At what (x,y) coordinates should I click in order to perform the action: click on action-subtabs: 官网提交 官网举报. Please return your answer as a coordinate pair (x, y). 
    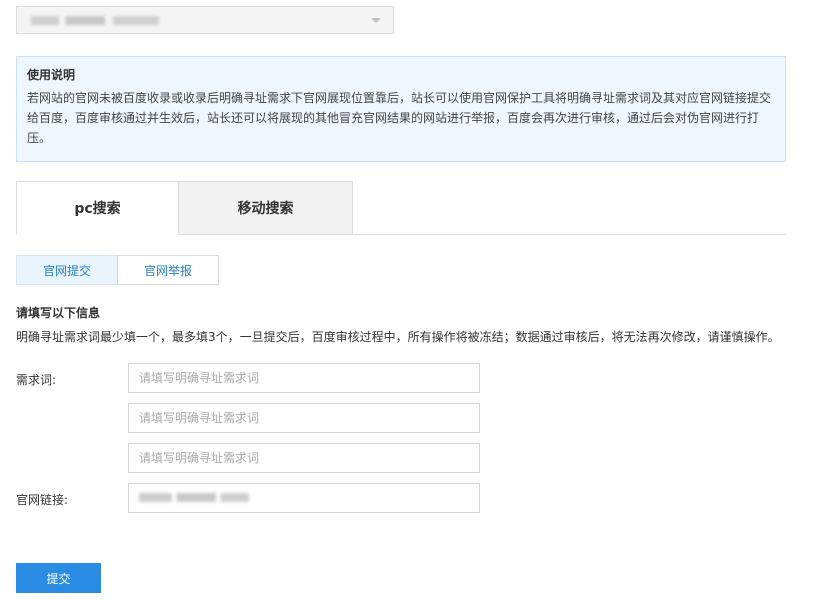
    Looking at the image, I should click on (117, 270).